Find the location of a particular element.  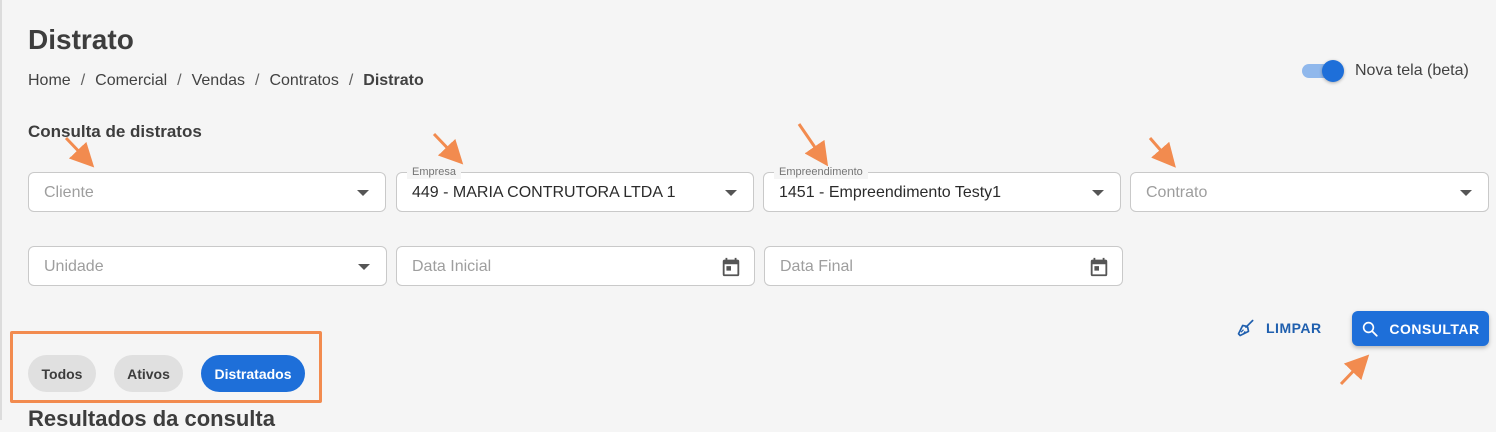

data-inicial-field: Data Inicial is located at coordinates (575, 266).